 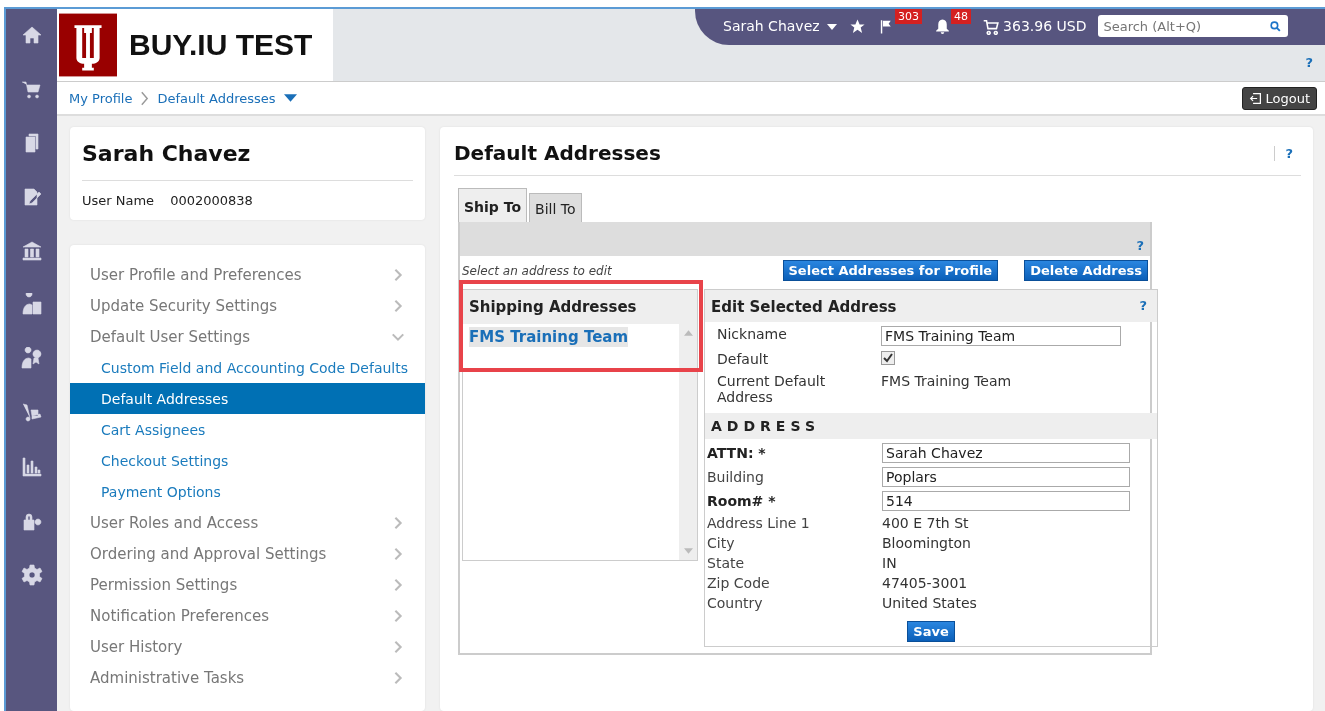 What do you see at coordinates (216, 98) in the screenshot?
I see `breadcrumb-link: Default Addresses` at bounding box center [216, 98].